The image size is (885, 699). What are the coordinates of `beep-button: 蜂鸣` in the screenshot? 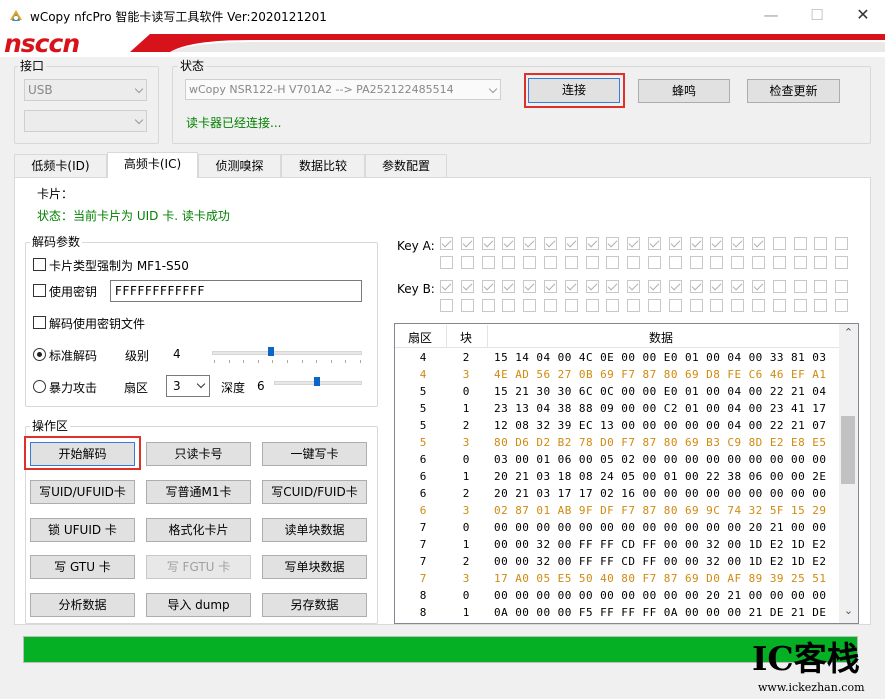 It's located at (684, 91).